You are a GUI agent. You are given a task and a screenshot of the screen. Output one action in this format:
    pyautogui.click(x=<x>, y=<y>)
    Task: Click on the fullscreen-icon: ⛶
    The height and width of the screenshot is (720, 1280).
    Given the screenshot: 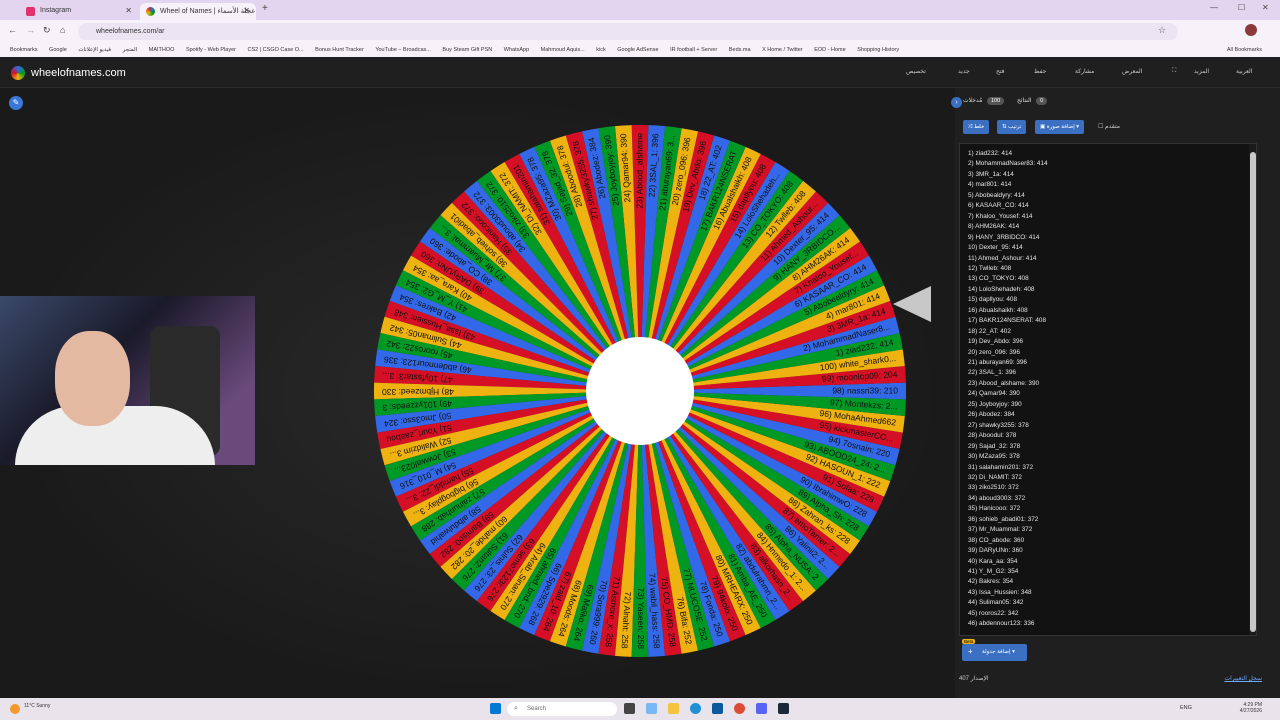 What is the action you would take?
    pyautogui.click(x=1174, y=71)
    